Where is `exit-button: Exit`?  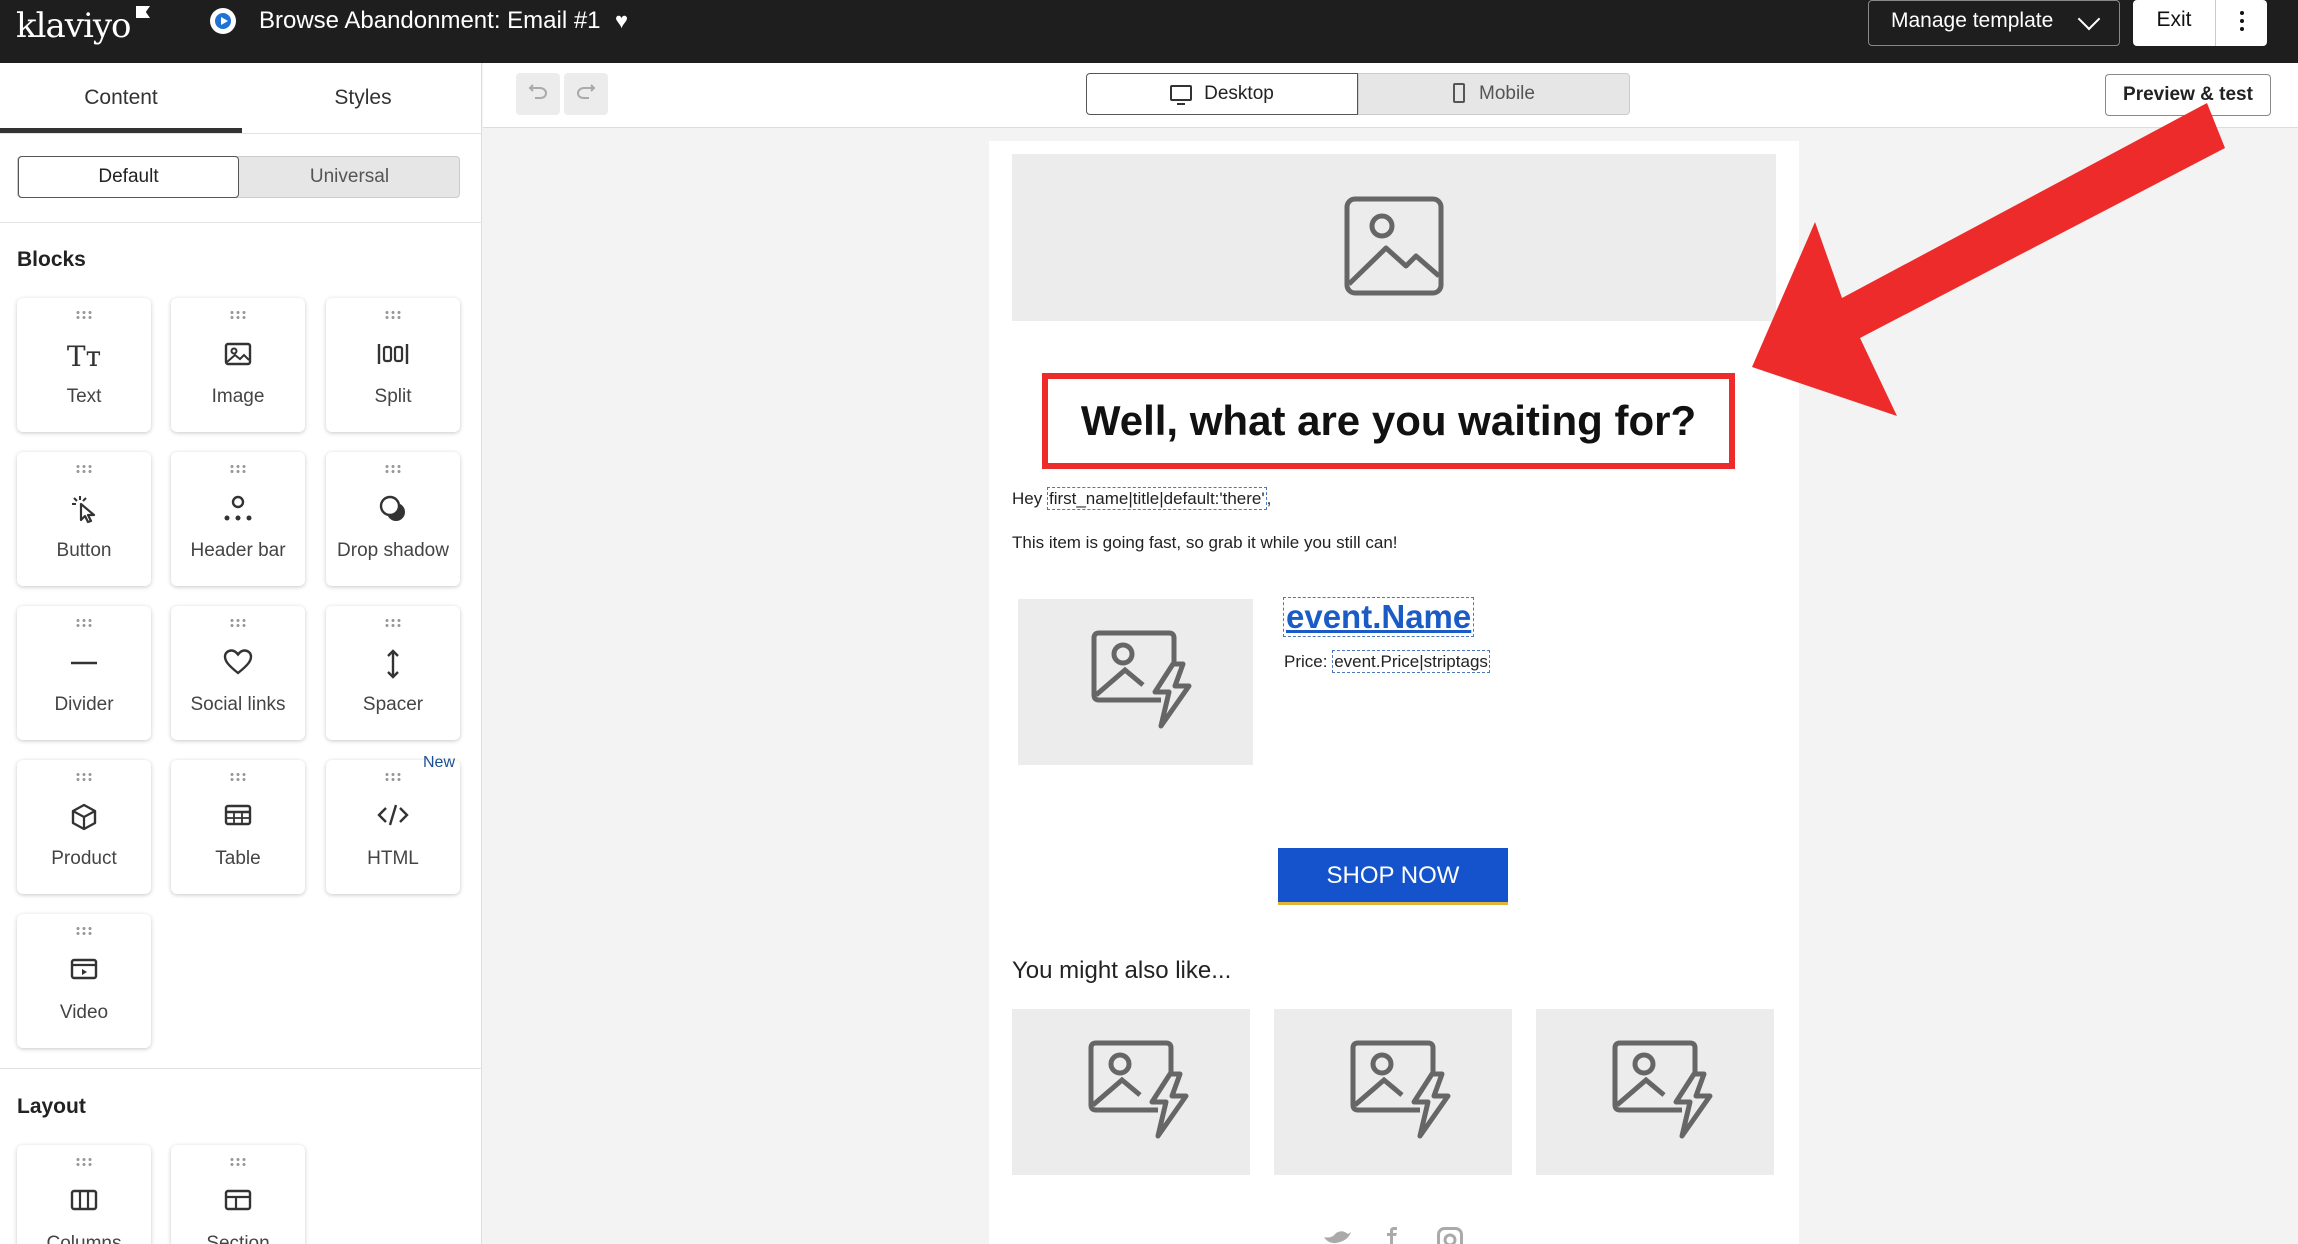
exit-button: Exit is located at coordinates (2174, 23).